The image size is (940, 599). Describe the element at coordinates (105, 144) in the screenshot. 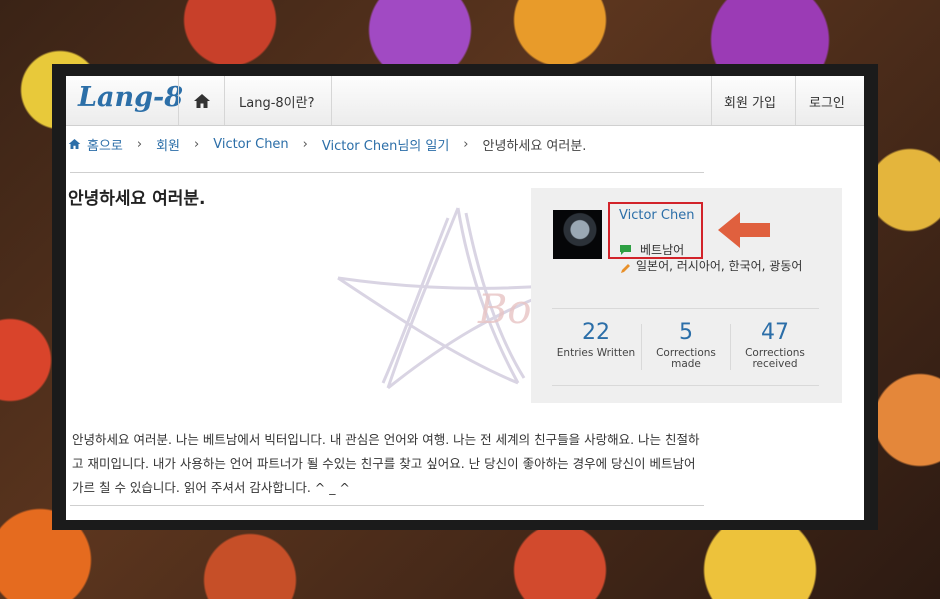

I see `breadcrumb-home: 홈으로` at that location.